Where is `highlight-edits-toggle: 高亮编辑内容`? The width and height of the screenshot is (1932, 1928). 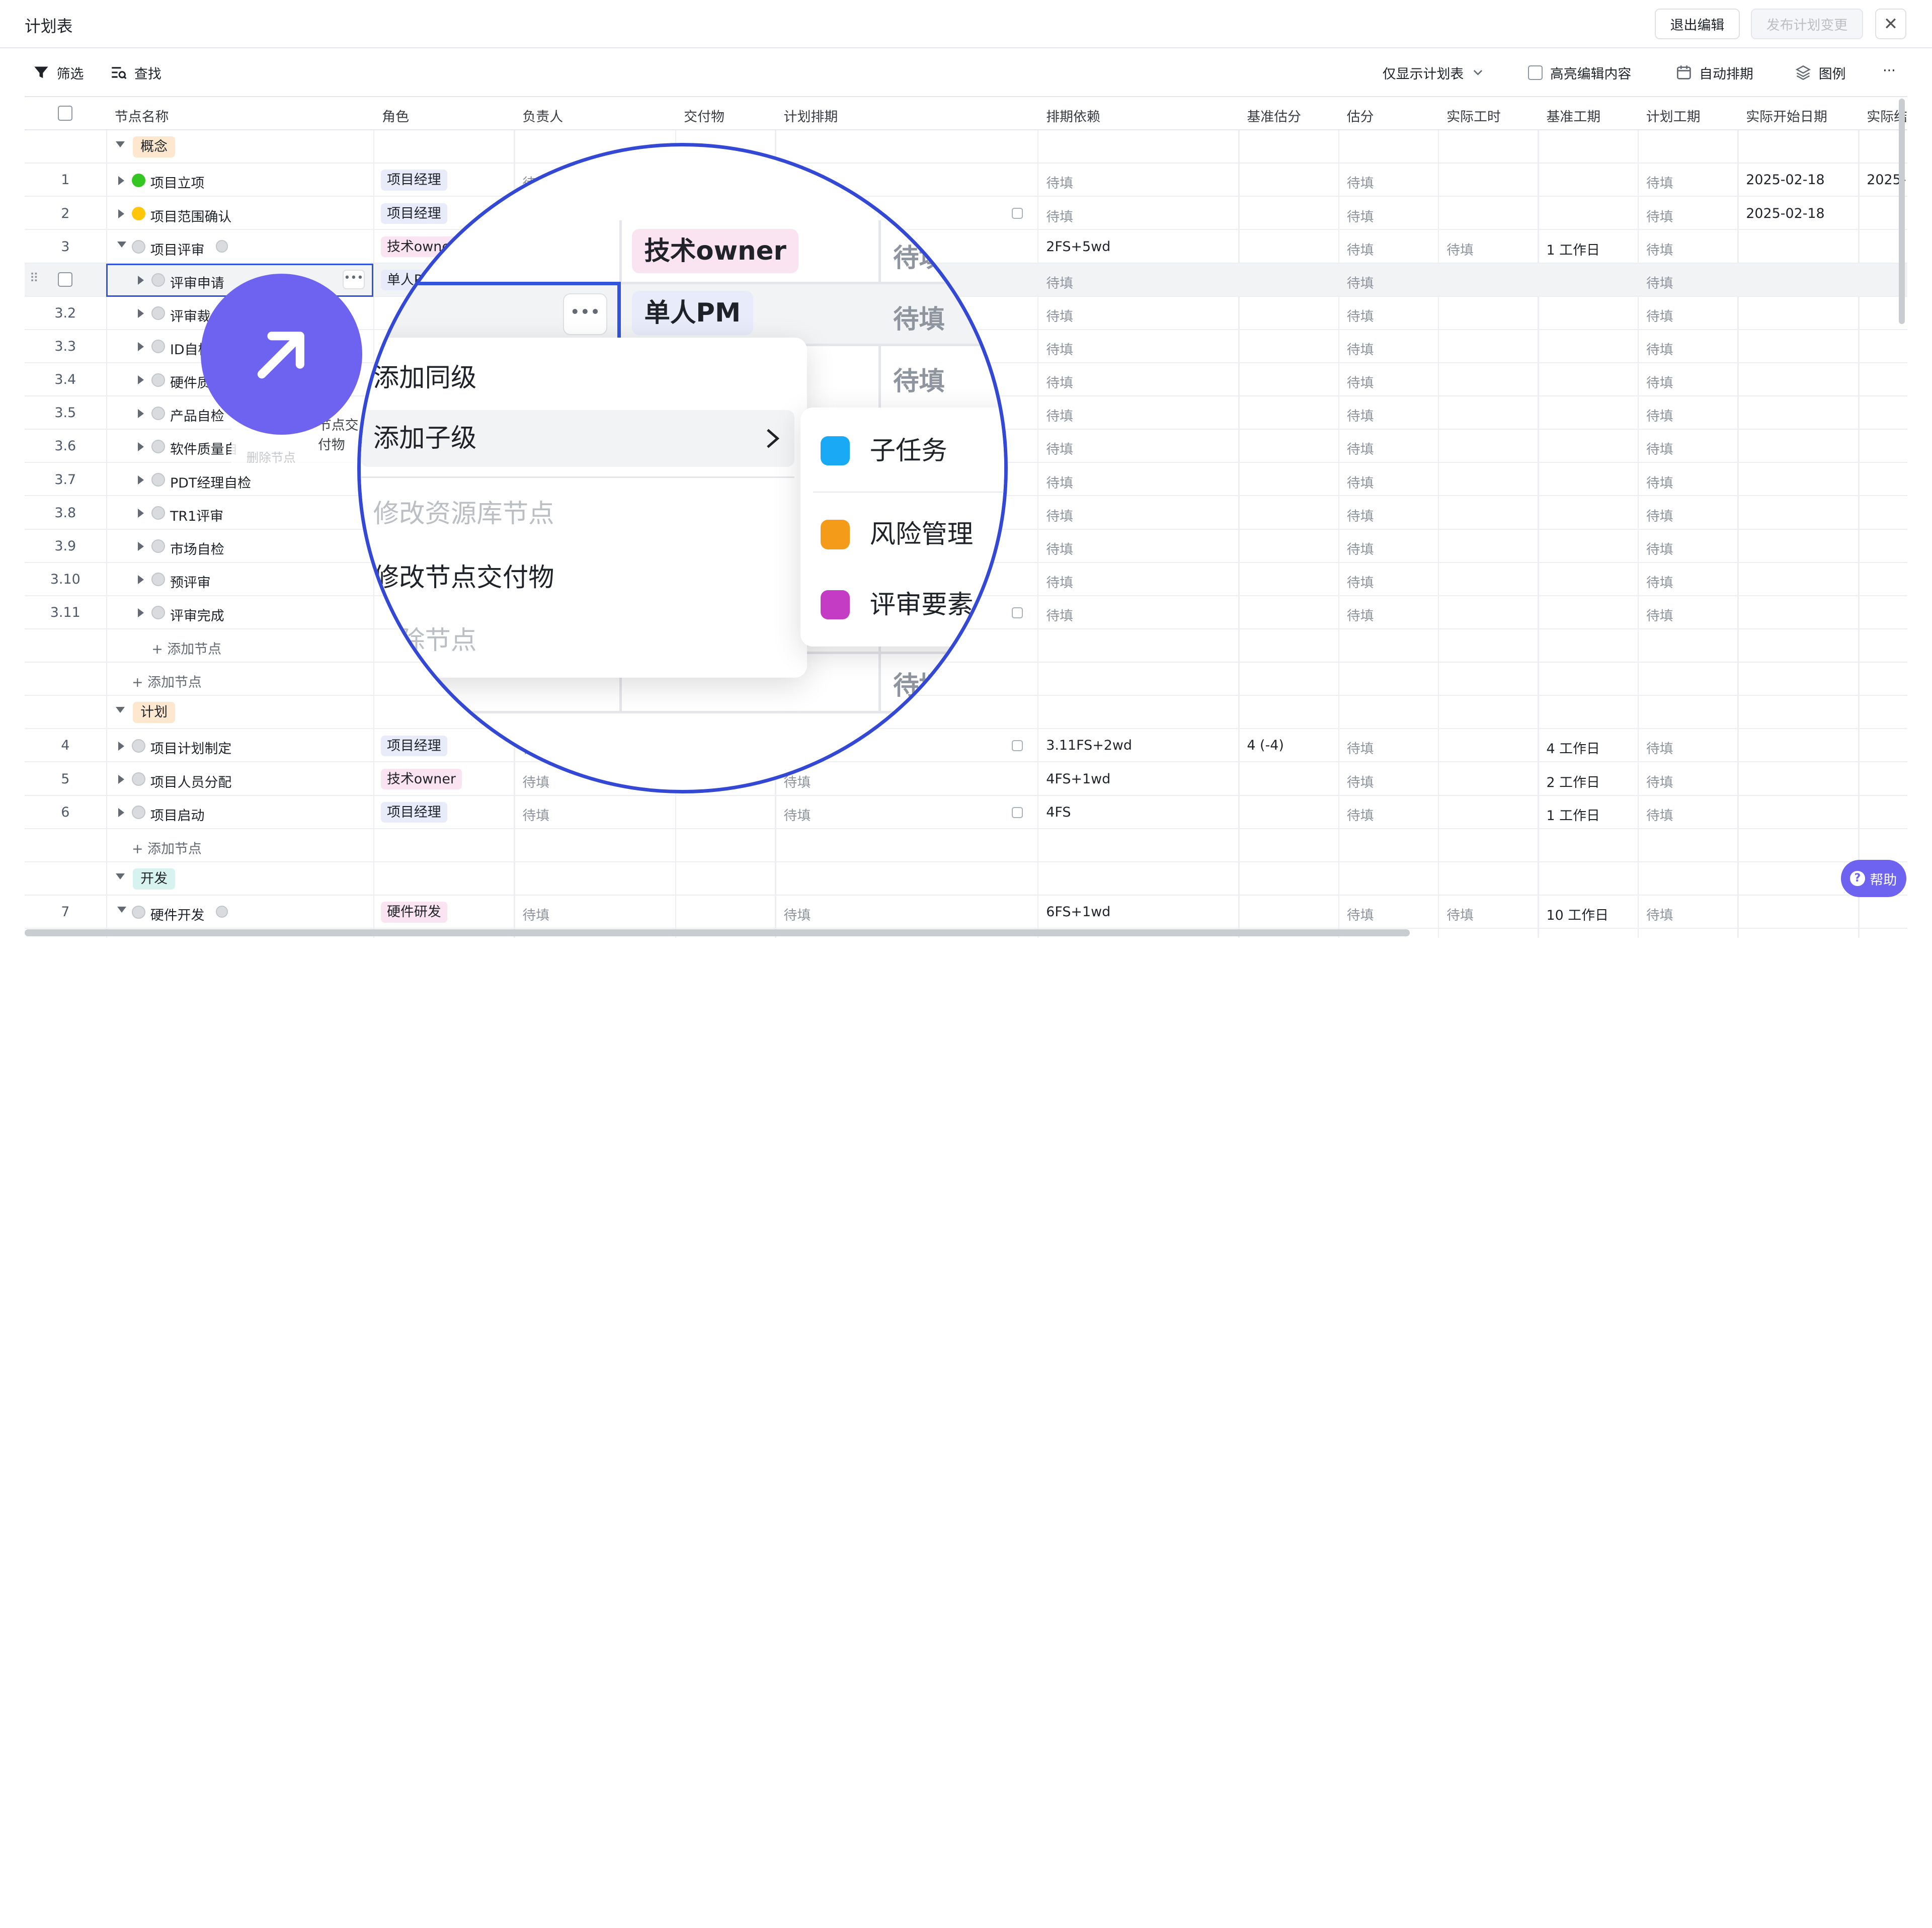
highlight-edits-toggle: 高亮编辑内容 is located at coordinates (1579, 73).